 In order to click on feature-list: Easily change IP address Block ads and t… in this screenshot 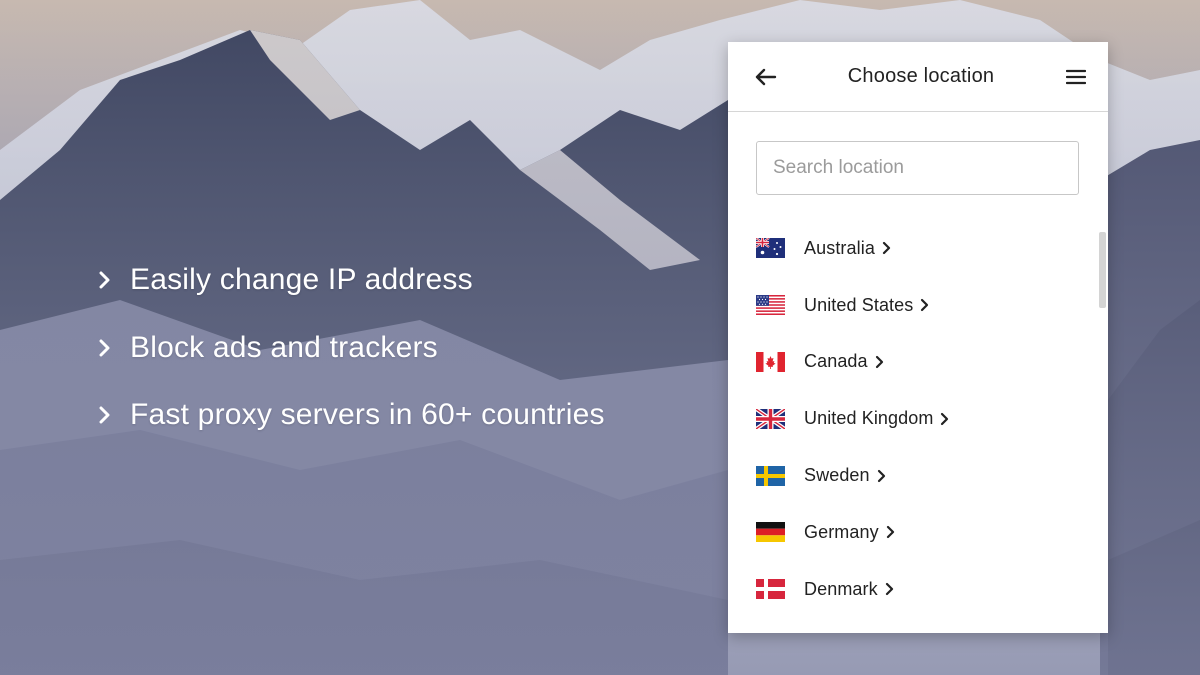, I will do `click(350, 359)`.